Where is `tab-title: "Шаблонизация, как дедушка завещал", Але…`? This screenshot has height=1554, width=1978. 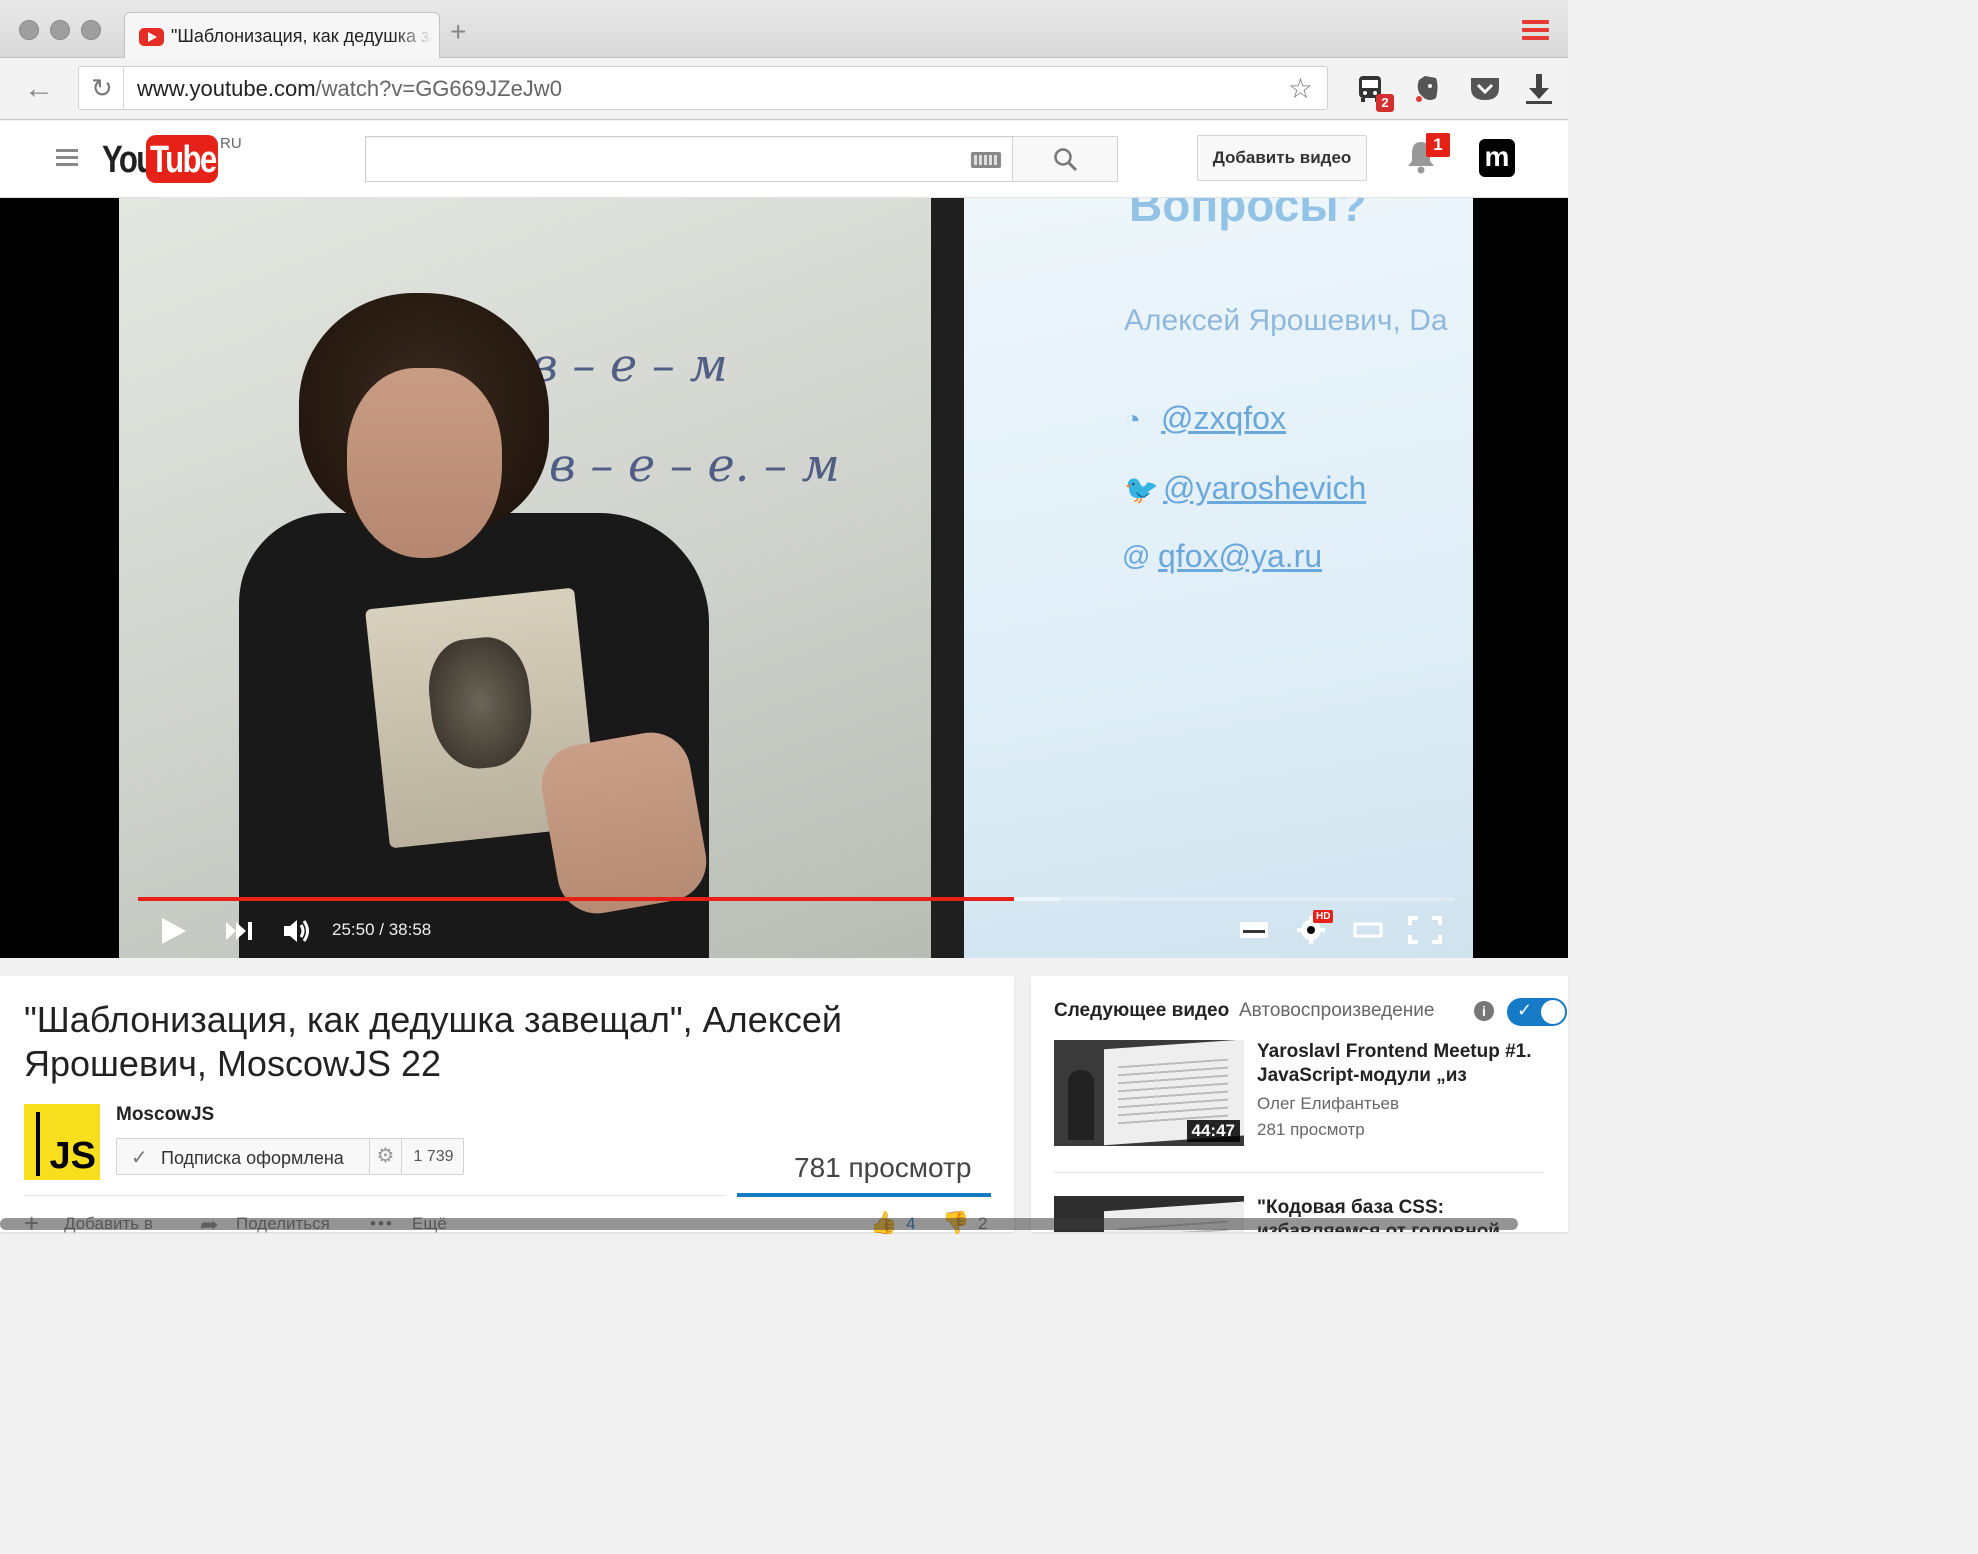 tab-title: "Шаблонизация, как дедушка завещал", Але… is located at coordinates (302, 36).